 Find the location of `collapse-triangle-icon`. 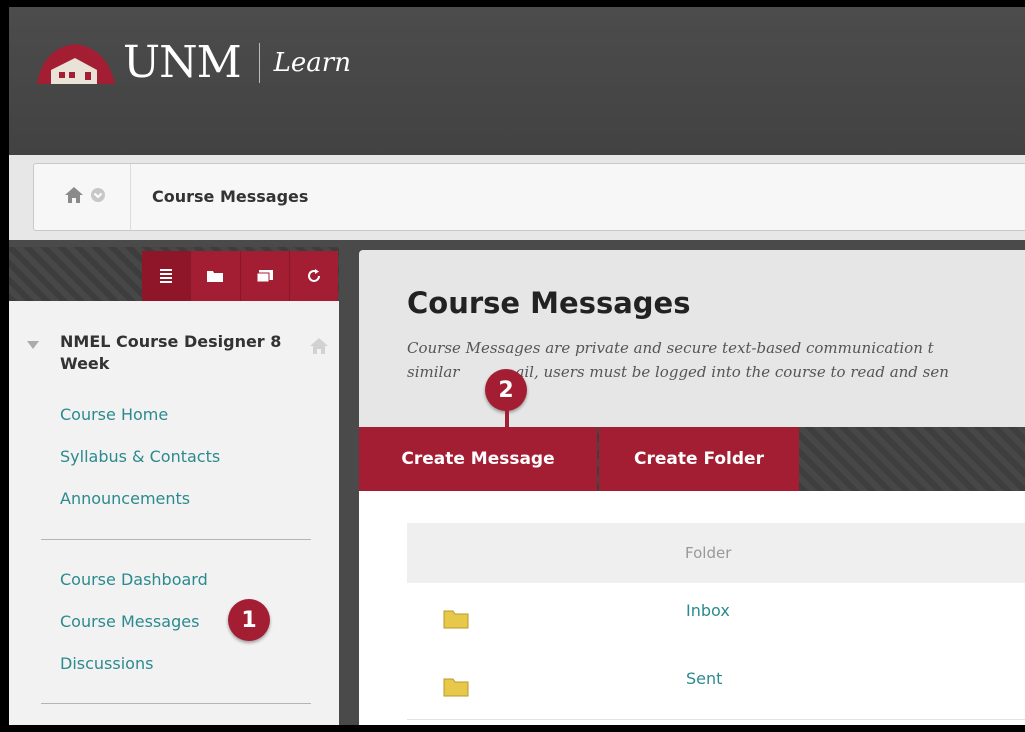

collapse-triangle-icon is located at coordinates (33, 345).